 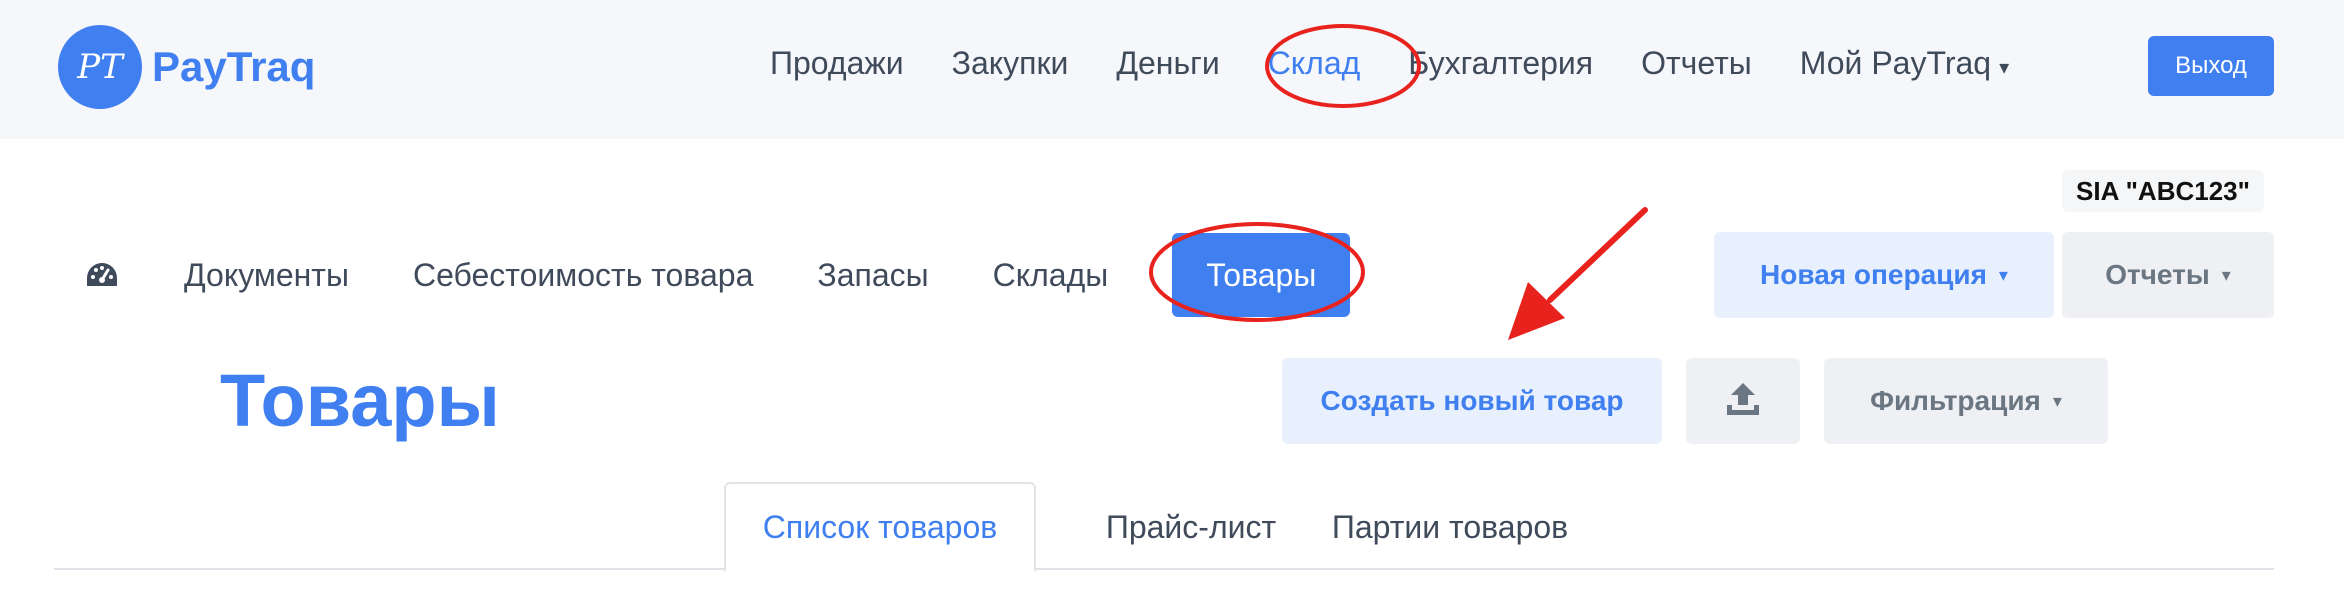 I want to click on nav-item-money: Деньги, so click(x=1167, y=63).